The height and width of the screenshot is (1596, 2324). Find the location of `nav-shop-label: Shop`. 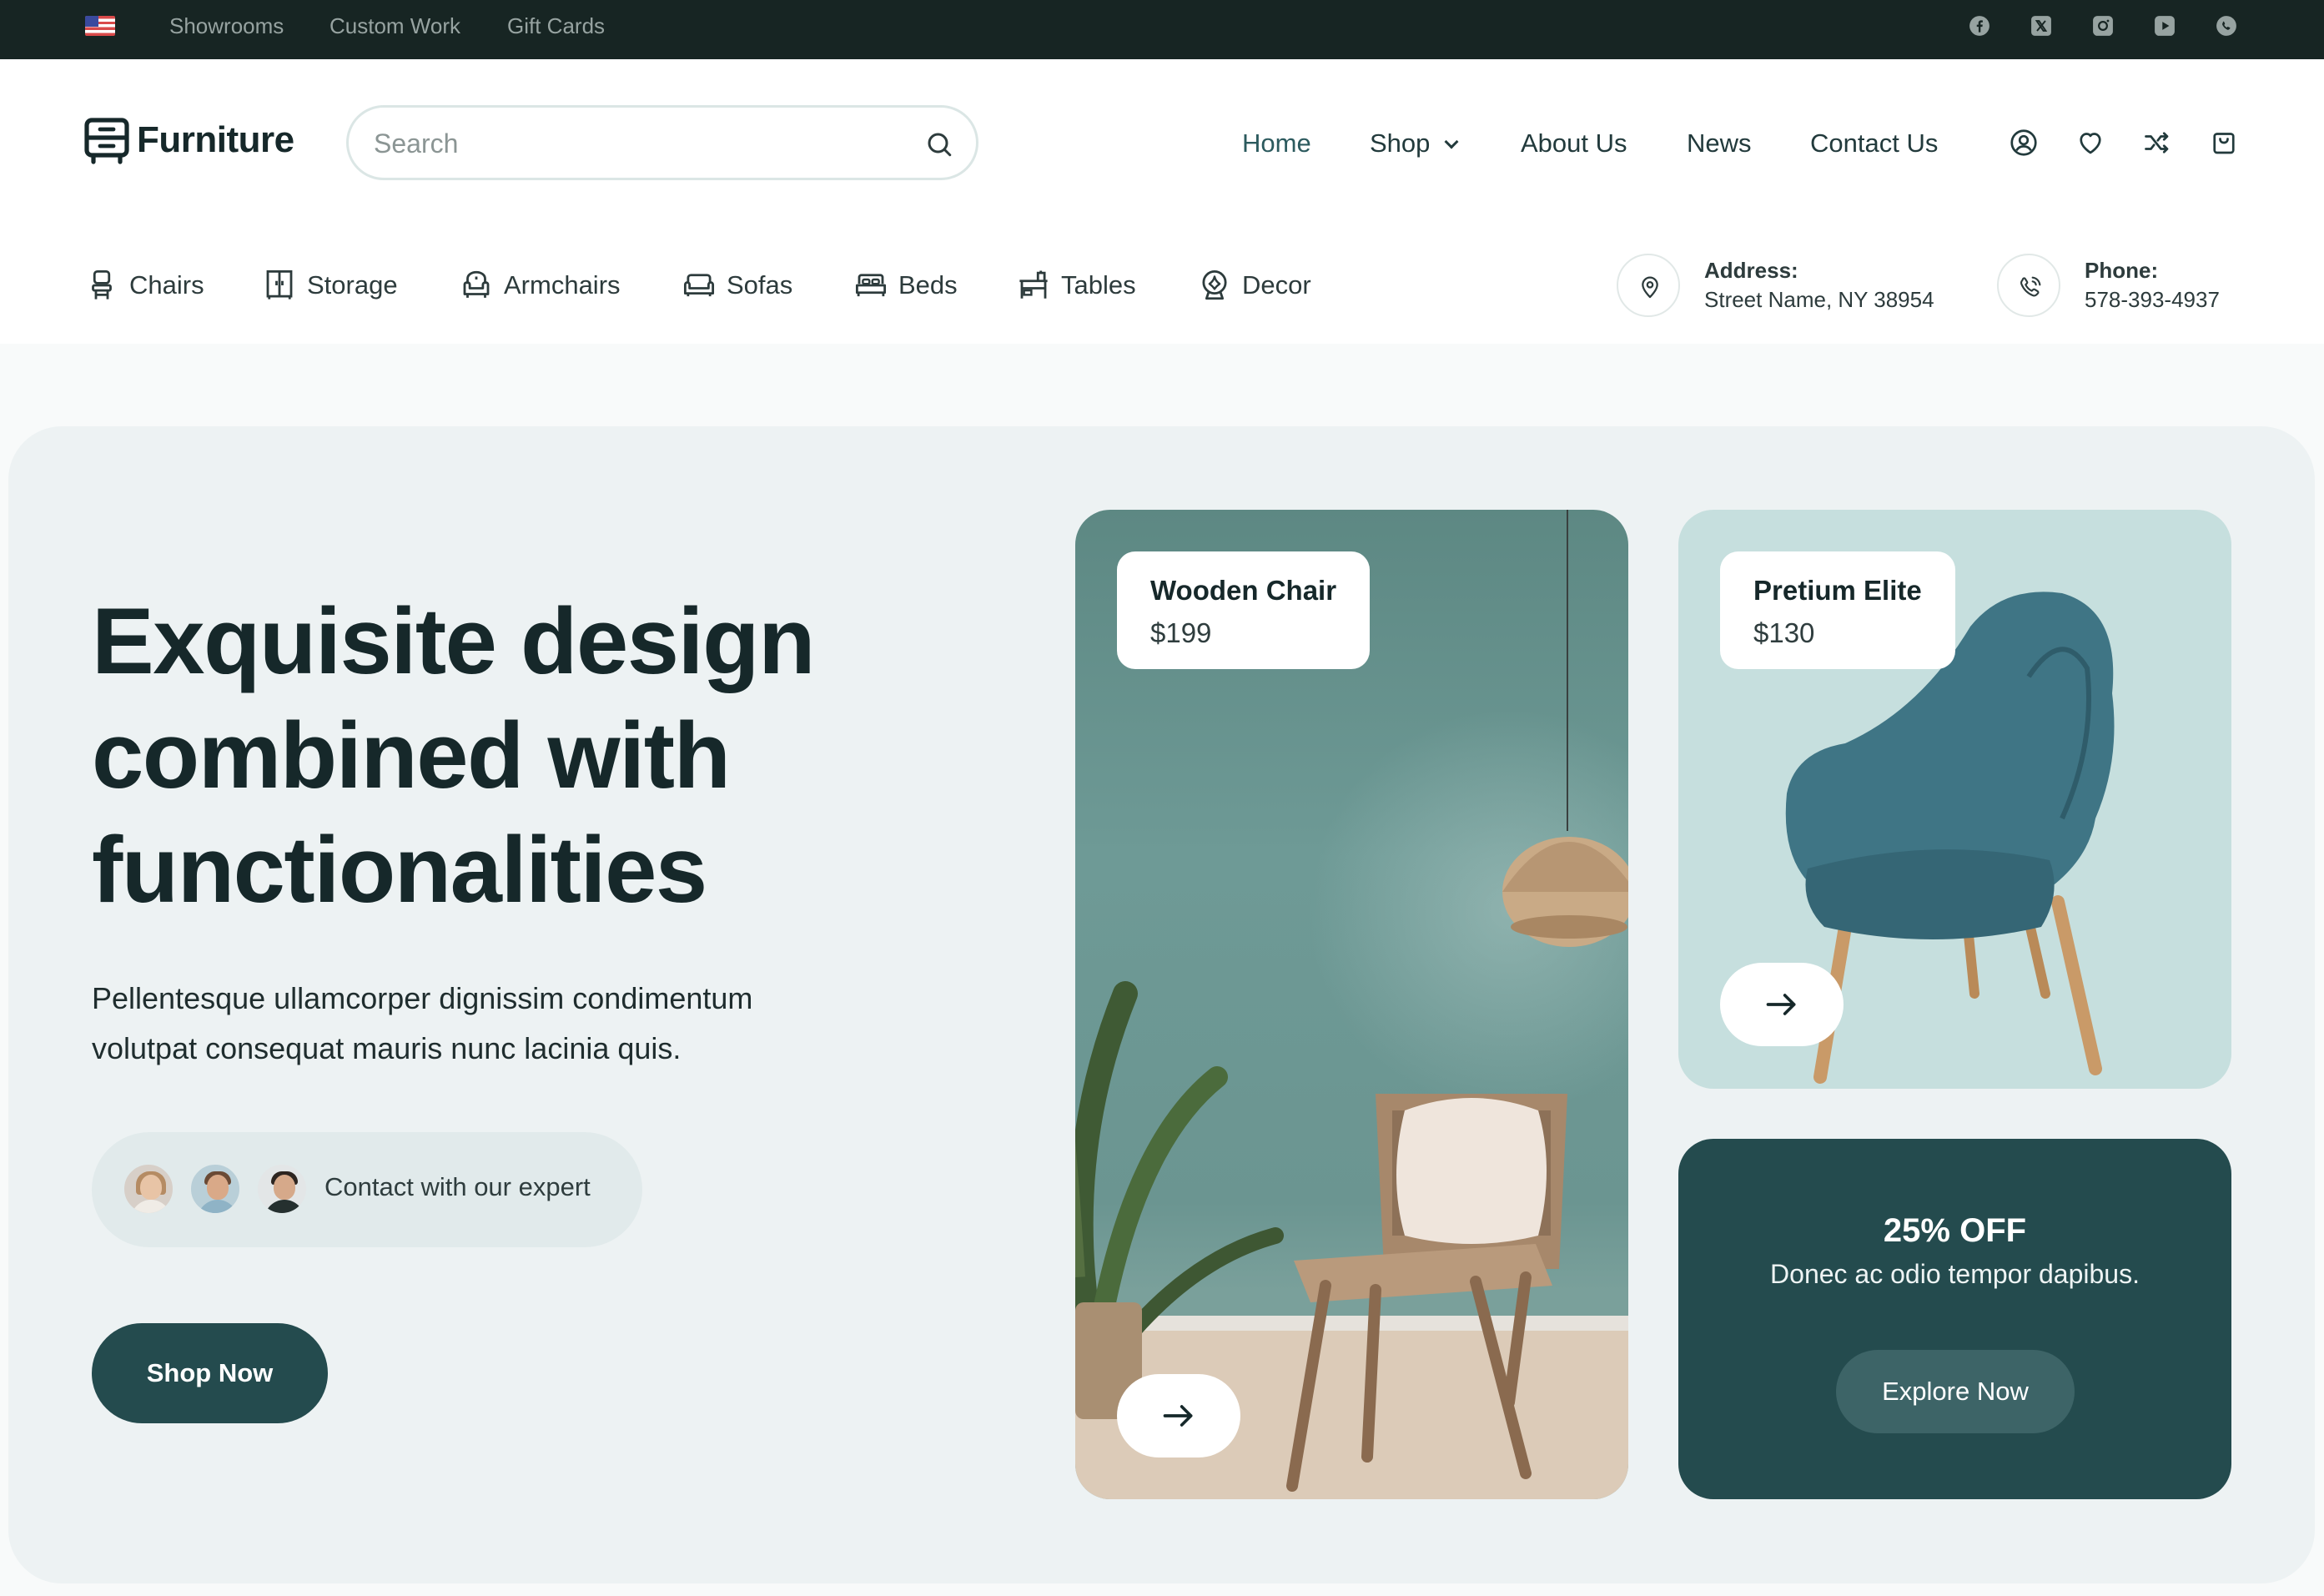

nav-shop-label: Shop is located at coordinates (1400, 143).